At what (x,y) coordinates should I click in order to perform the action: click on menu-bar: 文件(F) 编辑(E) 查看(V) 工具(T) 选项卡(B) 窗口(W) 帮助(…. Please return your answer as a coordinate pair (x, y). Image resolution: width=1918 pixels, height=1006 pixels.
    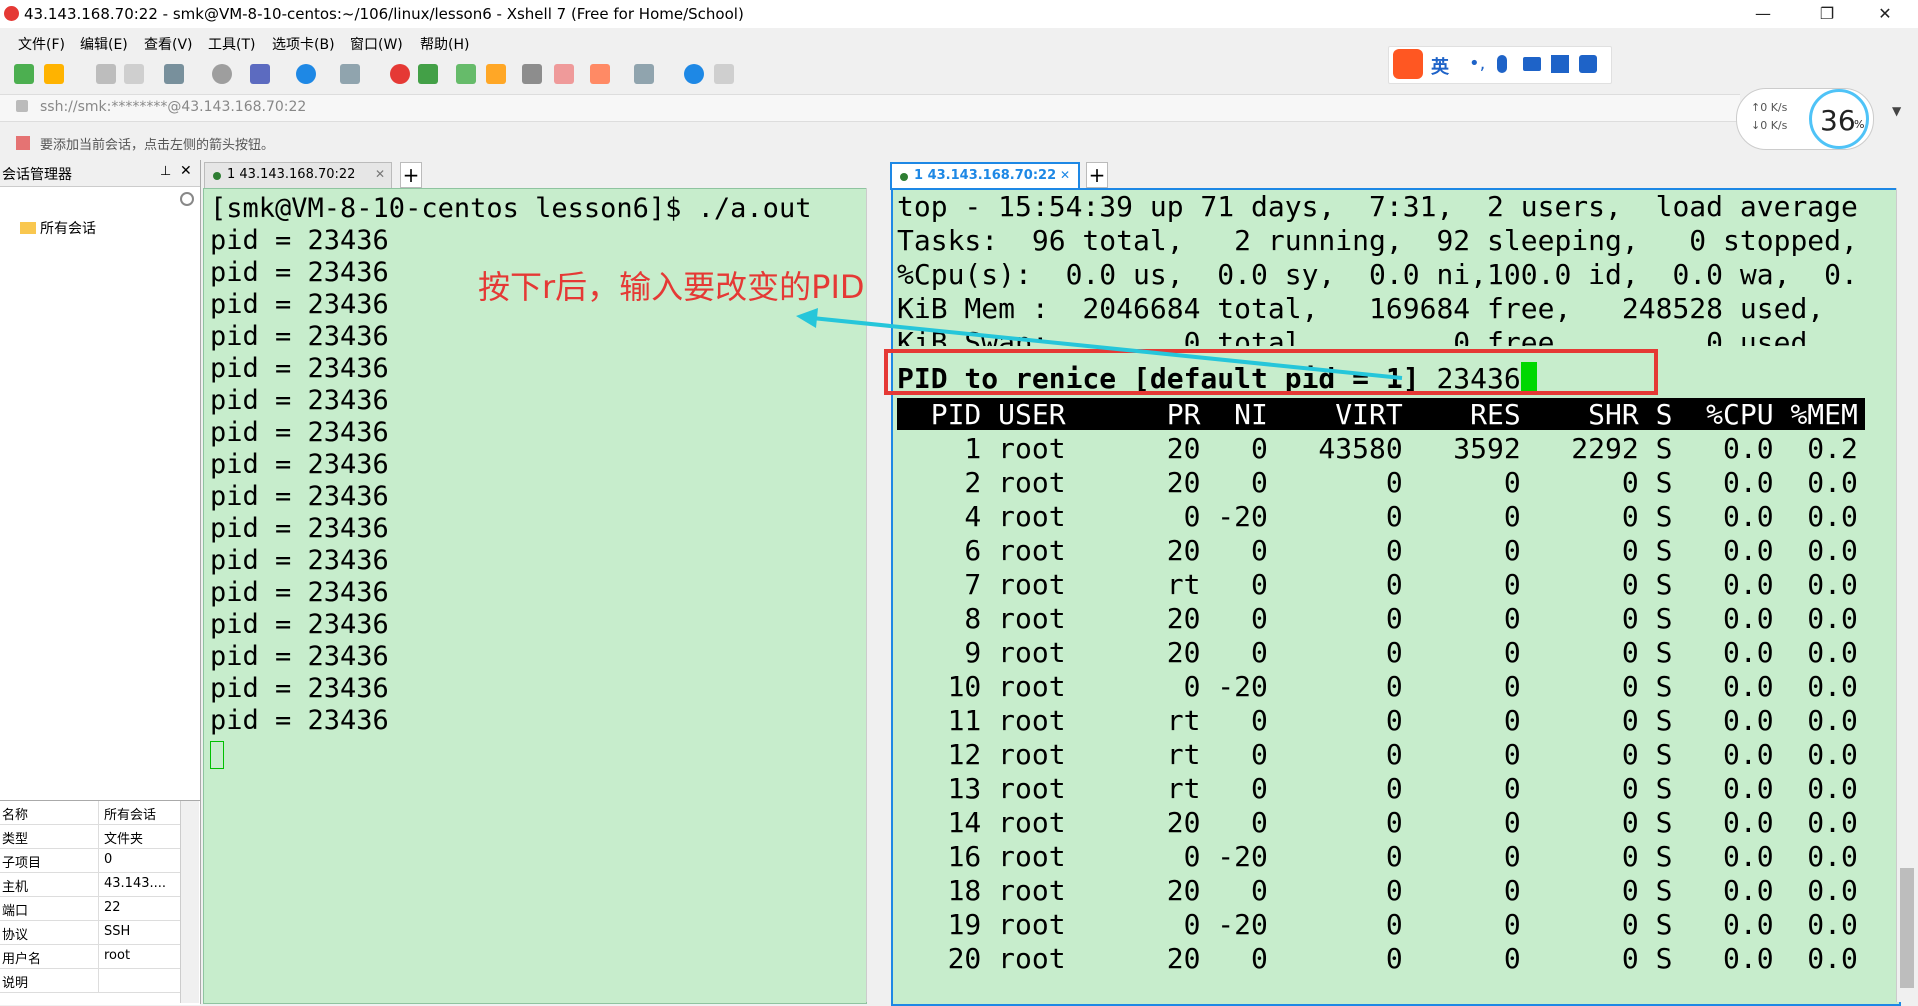
    Looking at the image, I should click on (959, 43).